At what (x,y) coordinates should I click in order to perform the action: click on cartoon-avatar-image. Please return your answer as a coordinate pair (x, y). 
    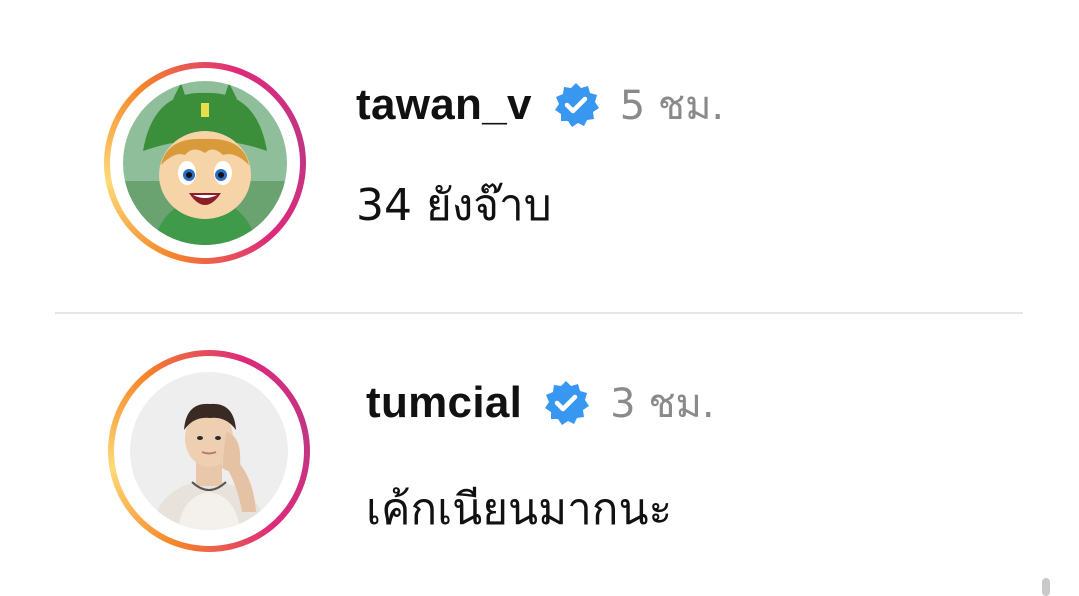
    Looking at the image, I should click on (205, 163).